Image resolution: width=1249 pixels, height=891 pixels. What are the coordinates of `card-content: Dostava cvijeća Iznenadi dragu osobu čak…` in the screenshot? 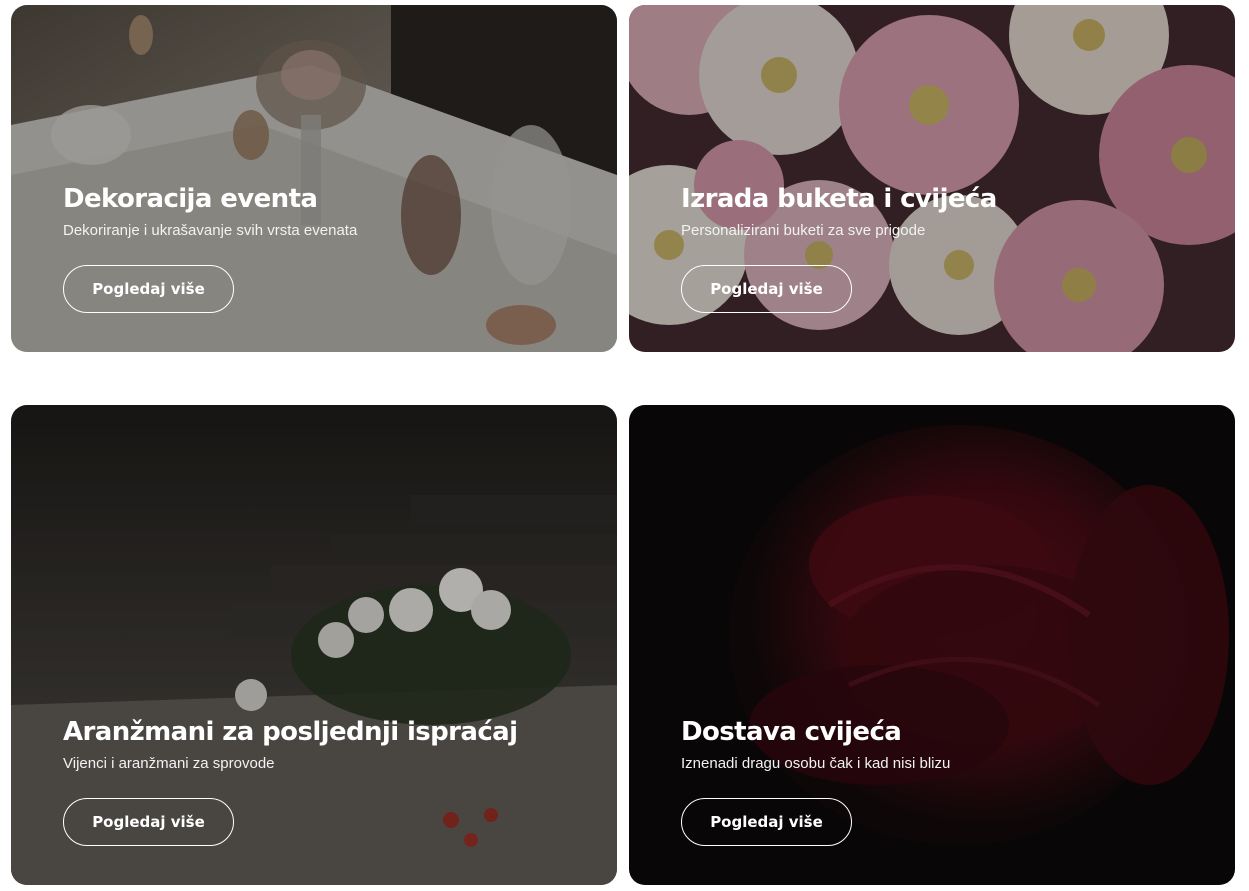 It's located at (815, 781).